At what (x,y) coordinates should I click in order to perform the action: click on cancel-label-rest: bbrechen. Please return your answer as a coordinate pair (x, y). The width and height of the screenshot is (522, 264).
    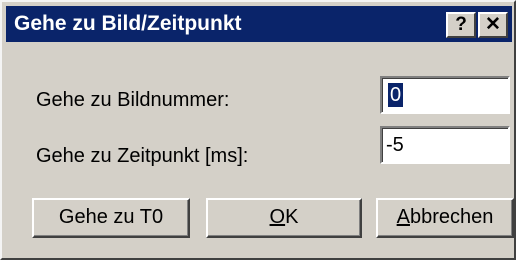
    Looking at the image, I should click on (451, 217).